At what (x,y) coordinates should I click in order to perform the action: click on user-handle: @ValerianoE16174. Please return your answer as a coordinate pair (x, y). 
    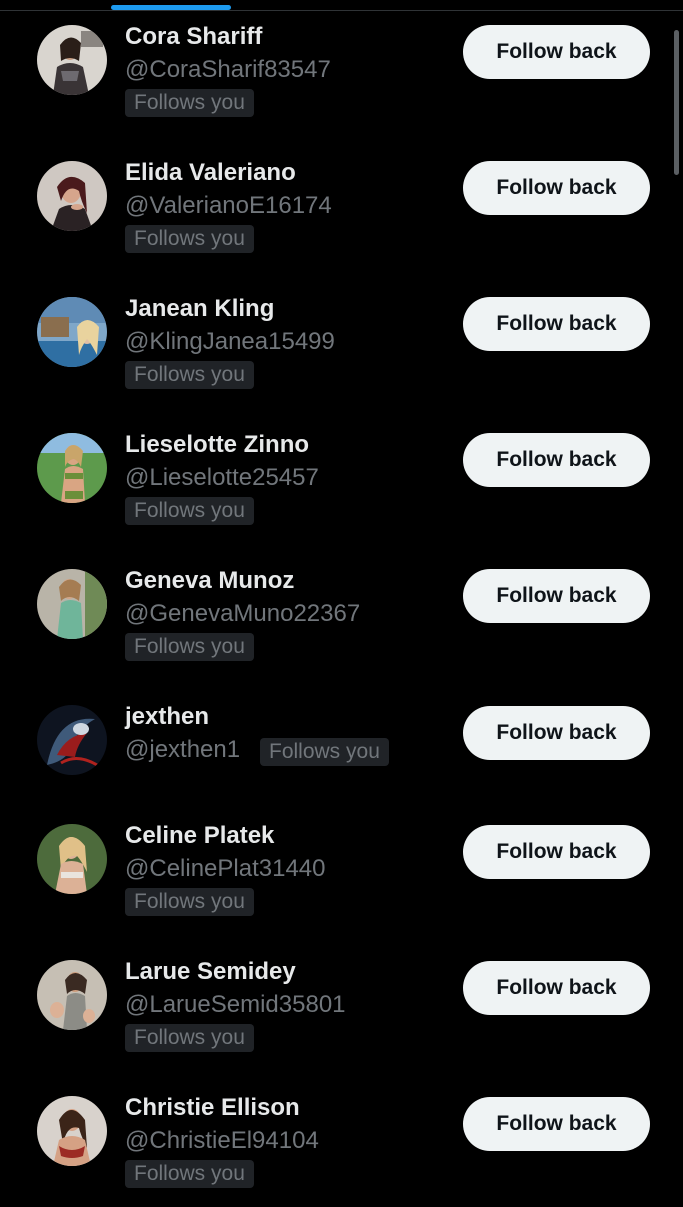
    Looking at the image, I should click on (228, 206).